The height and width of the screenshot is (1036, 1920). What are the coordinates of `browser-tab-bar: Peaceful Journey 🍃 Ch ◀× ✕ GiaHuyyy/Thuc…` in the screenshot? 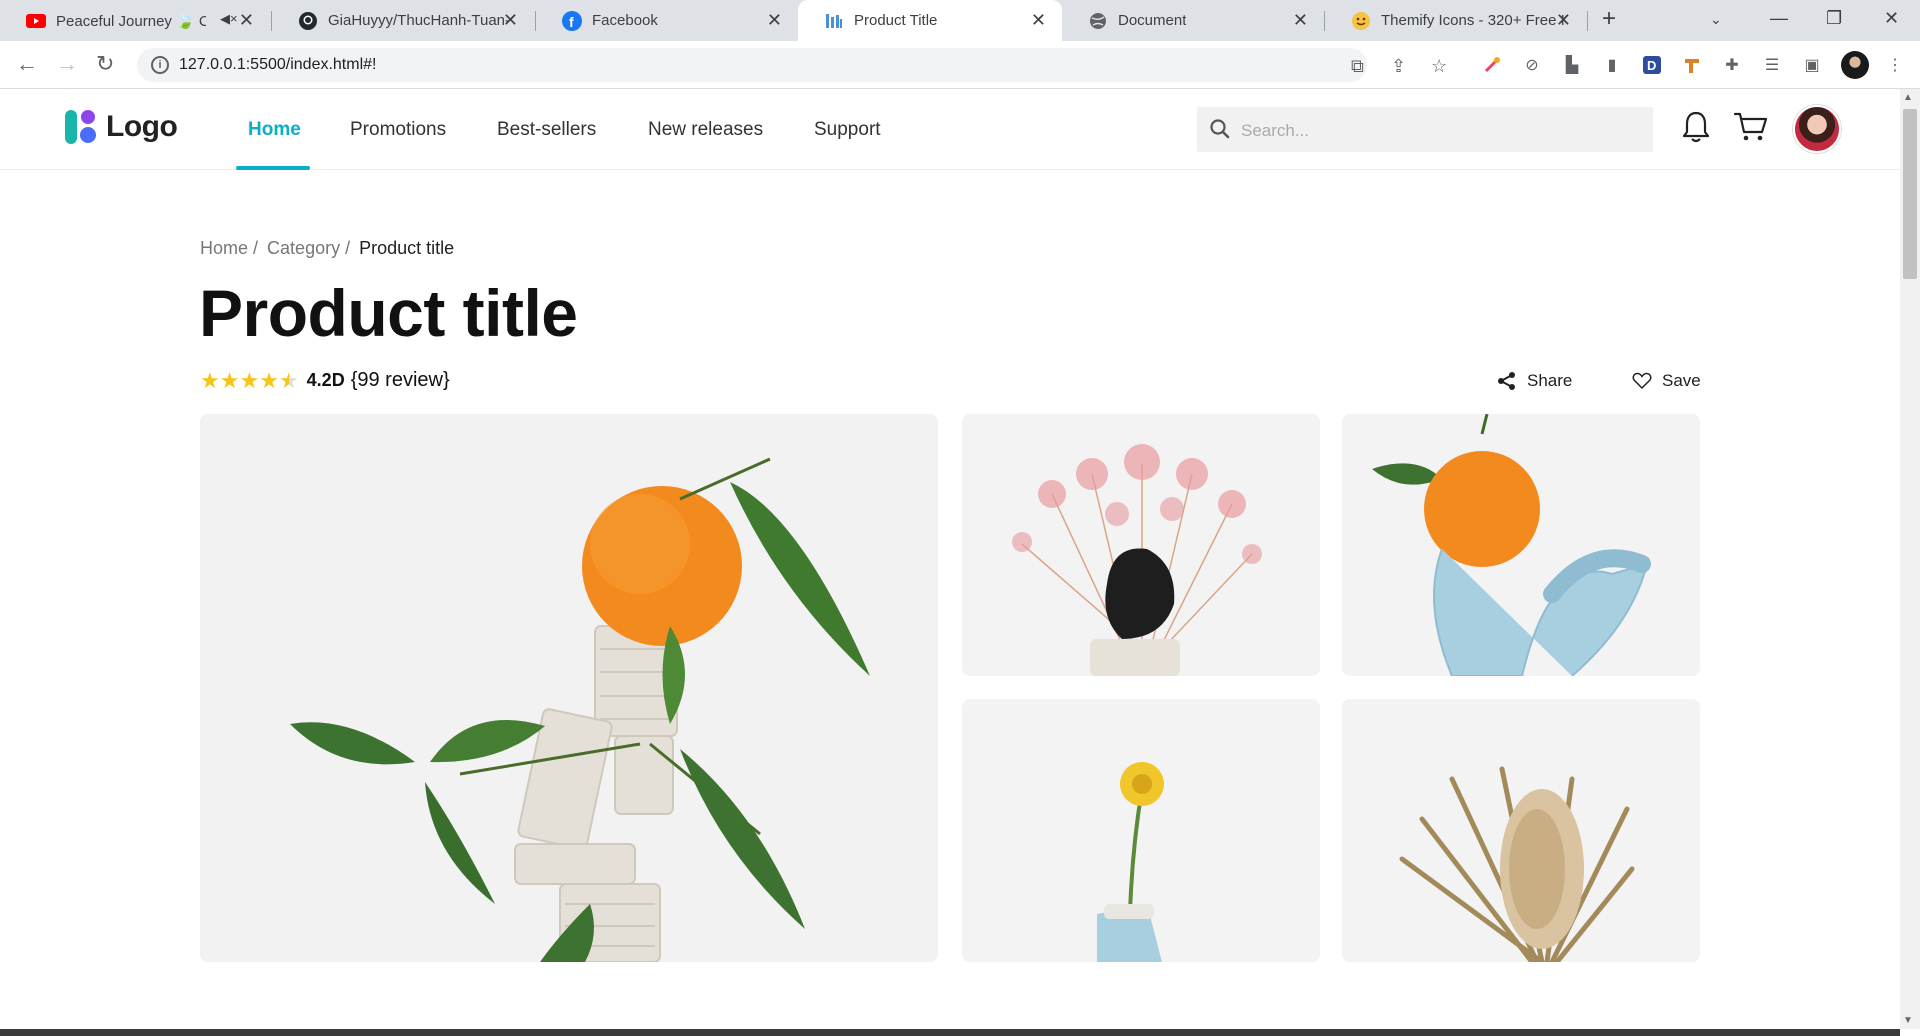 It's located at (960, 20).